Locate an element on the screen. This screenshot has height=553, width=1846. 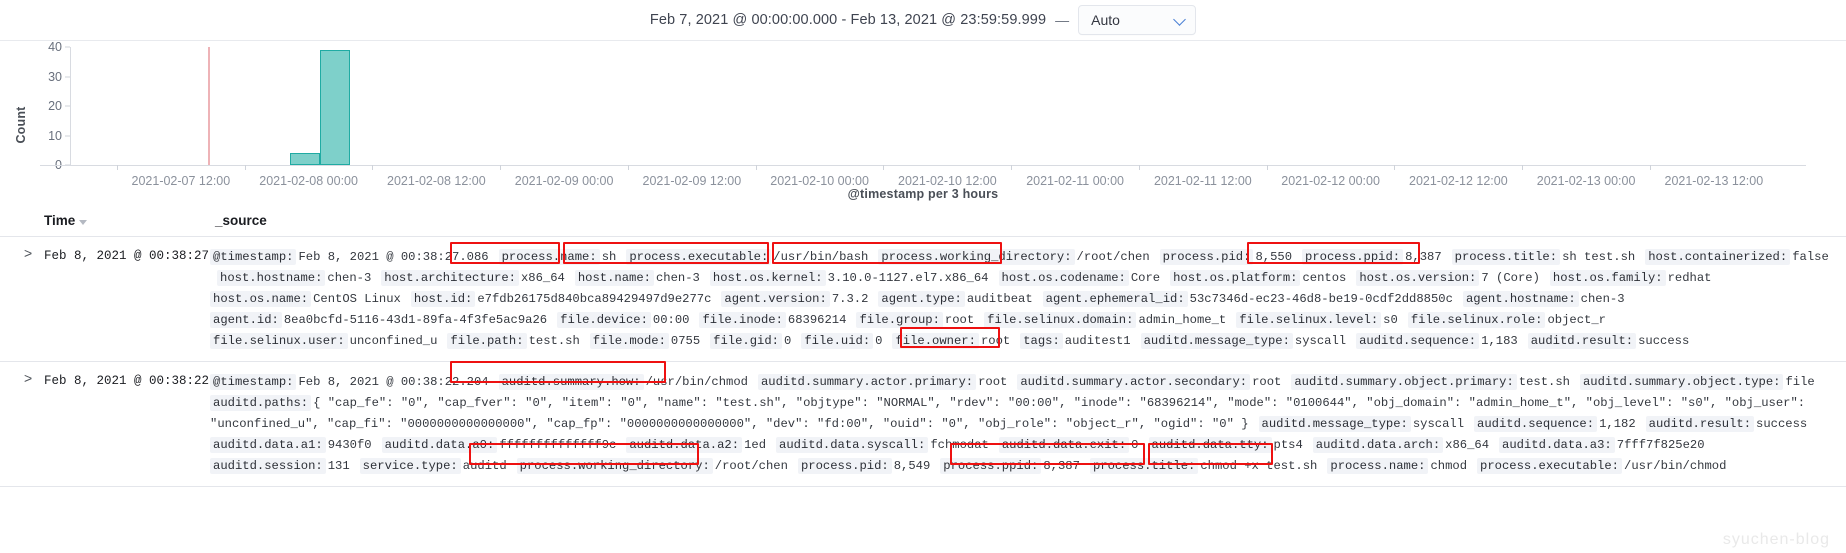
x-axis-tick-label: 2021-02-09 12:00 is located at coordinates (692, 181).